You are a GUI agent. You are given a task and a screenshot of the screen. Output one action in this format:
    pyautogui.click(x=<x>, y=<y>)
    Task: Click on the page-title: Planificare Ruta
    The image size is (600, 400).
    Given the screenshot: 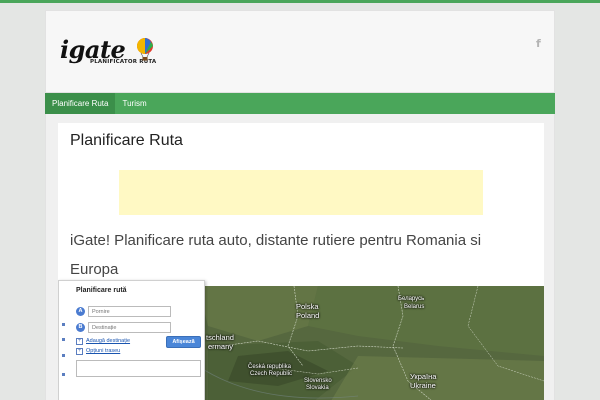 What is the action you would take?
    pyautogui.click(x=126, y=140)
    